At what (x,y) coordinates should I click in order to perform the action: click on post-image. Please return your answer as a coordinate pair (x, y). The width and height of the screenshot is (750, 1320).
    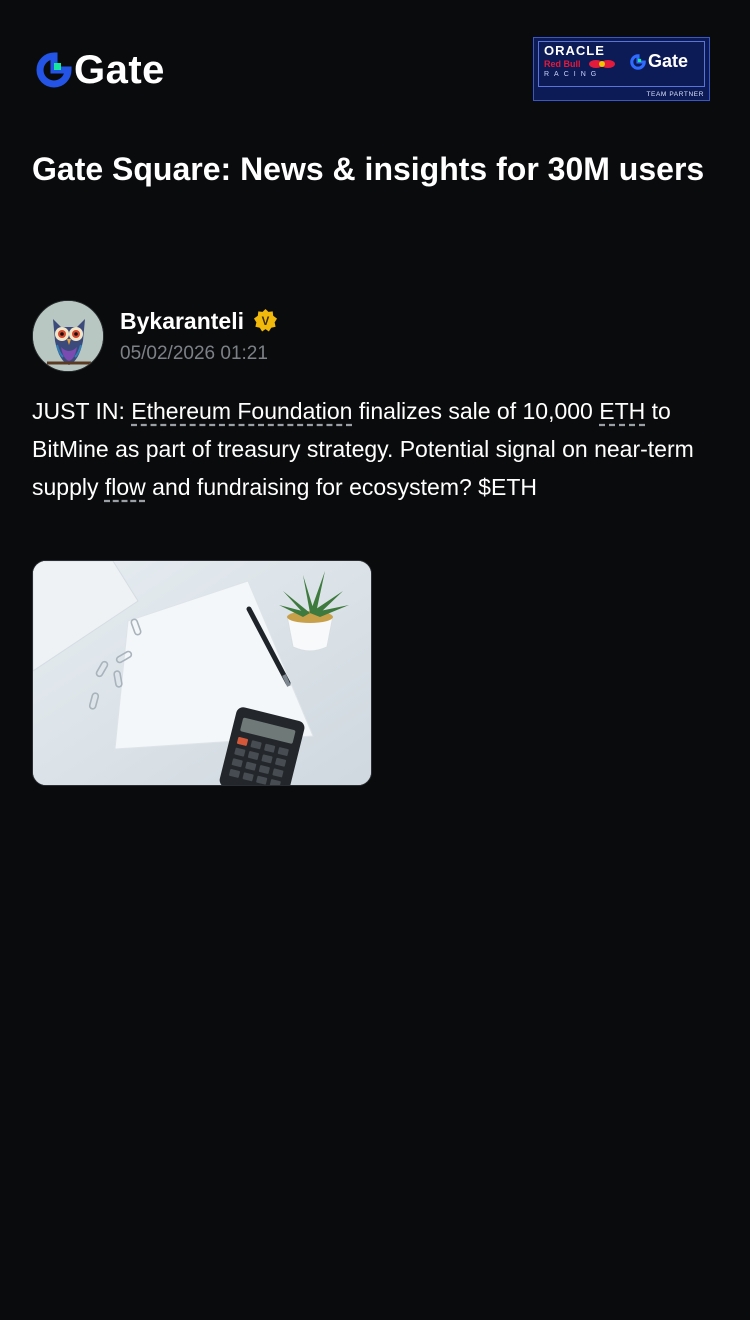
    Looking at the image, I should click on (202, 673).